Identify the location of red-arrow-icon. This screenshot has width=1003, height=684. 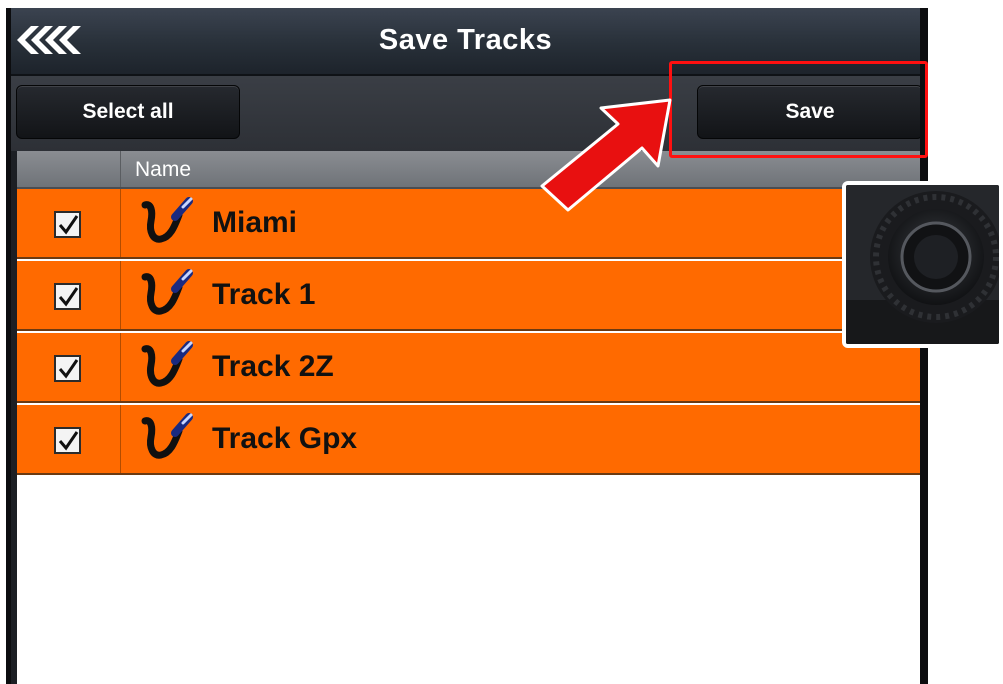
(606, 155).